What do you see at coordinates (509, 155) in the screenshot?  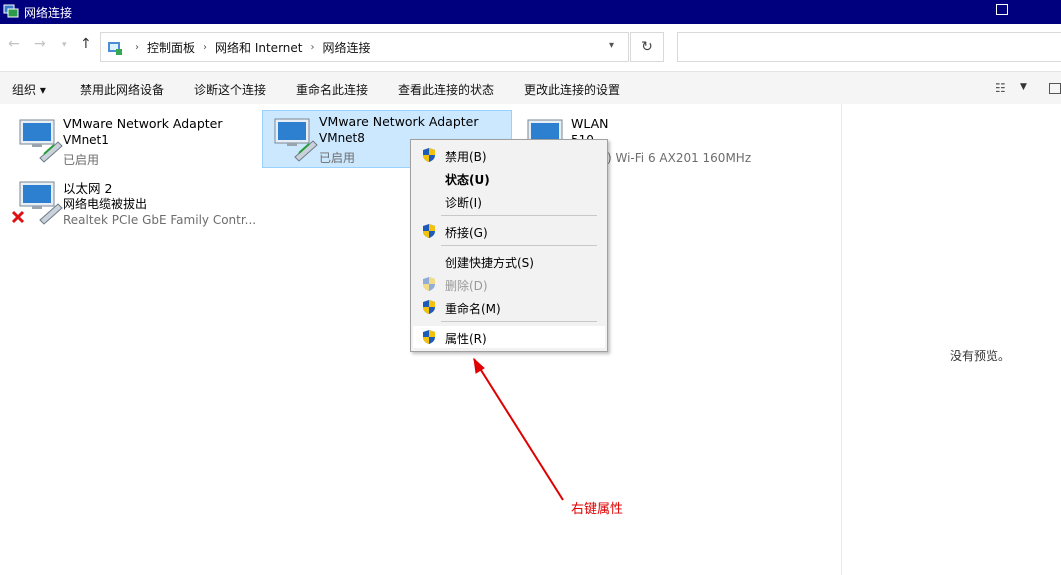 I see `menu-item-disable: 禁用(B)` at bounding box center [509, 155].